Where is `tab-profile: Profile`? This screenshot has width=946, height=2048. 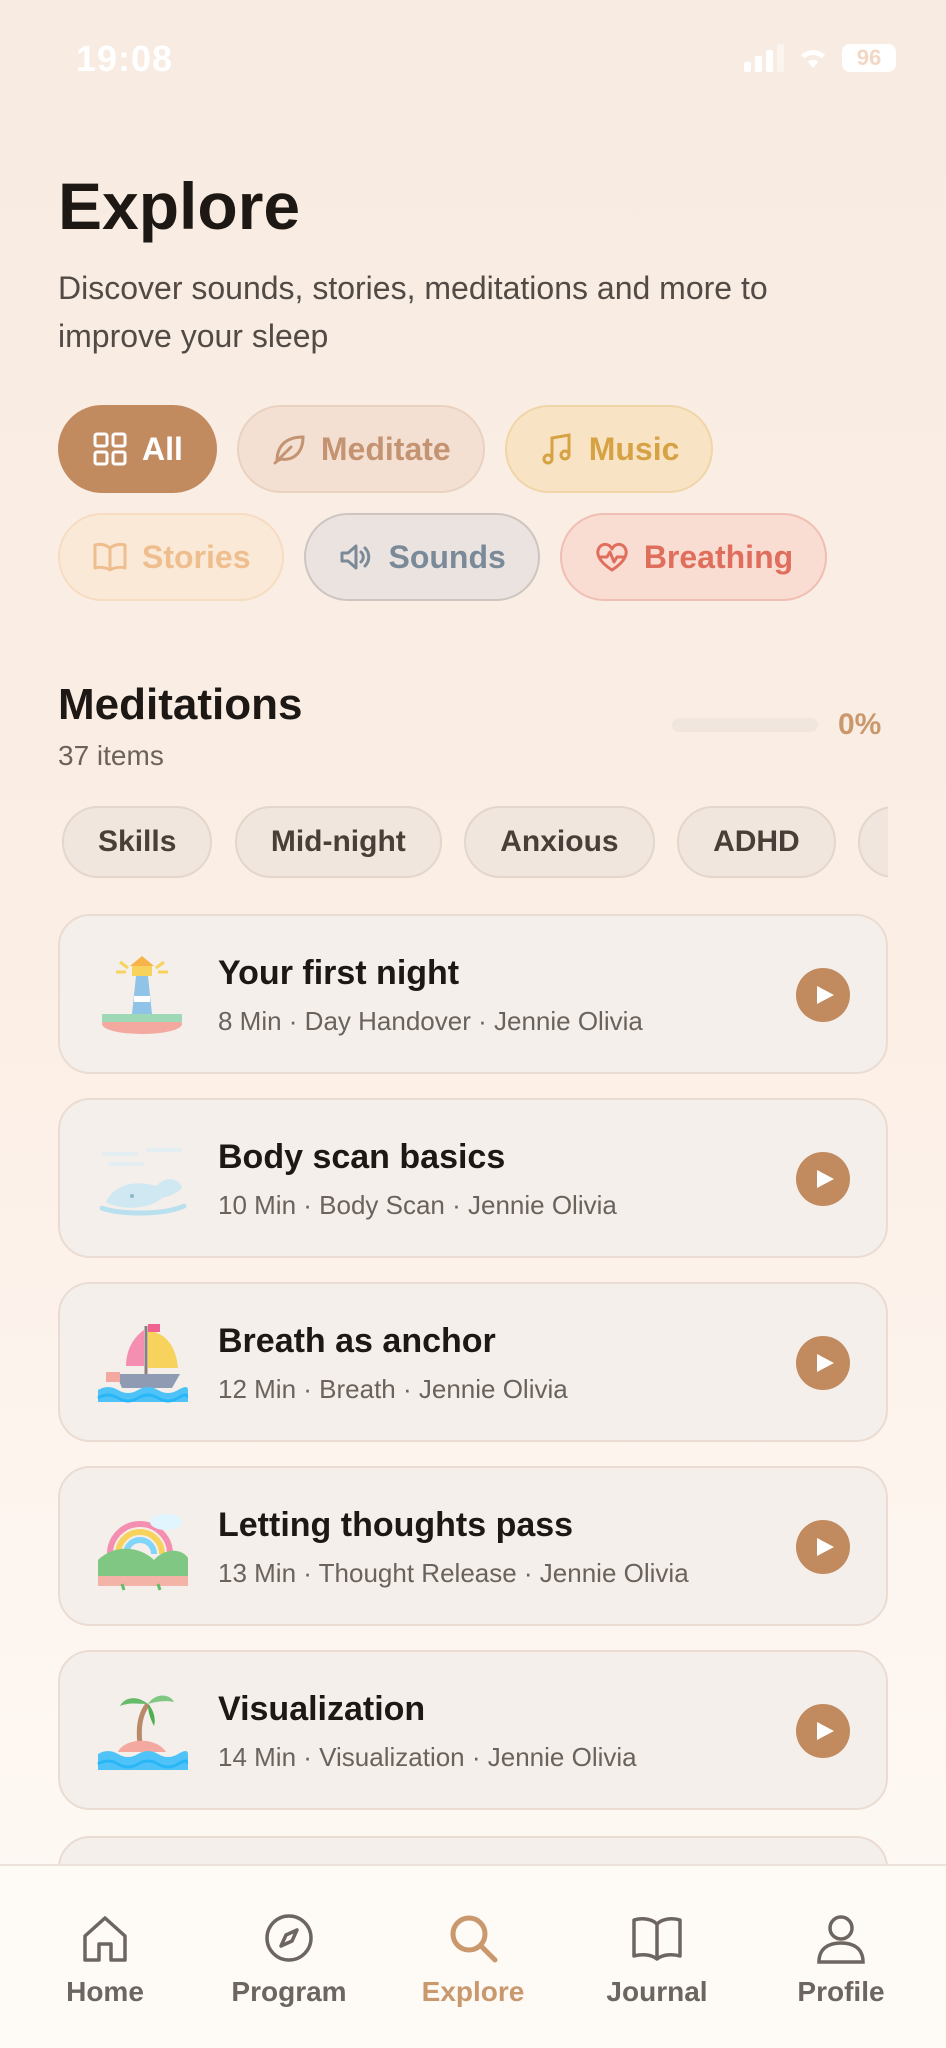 tab-profile: Profile is located at coordinates (841, 1957).